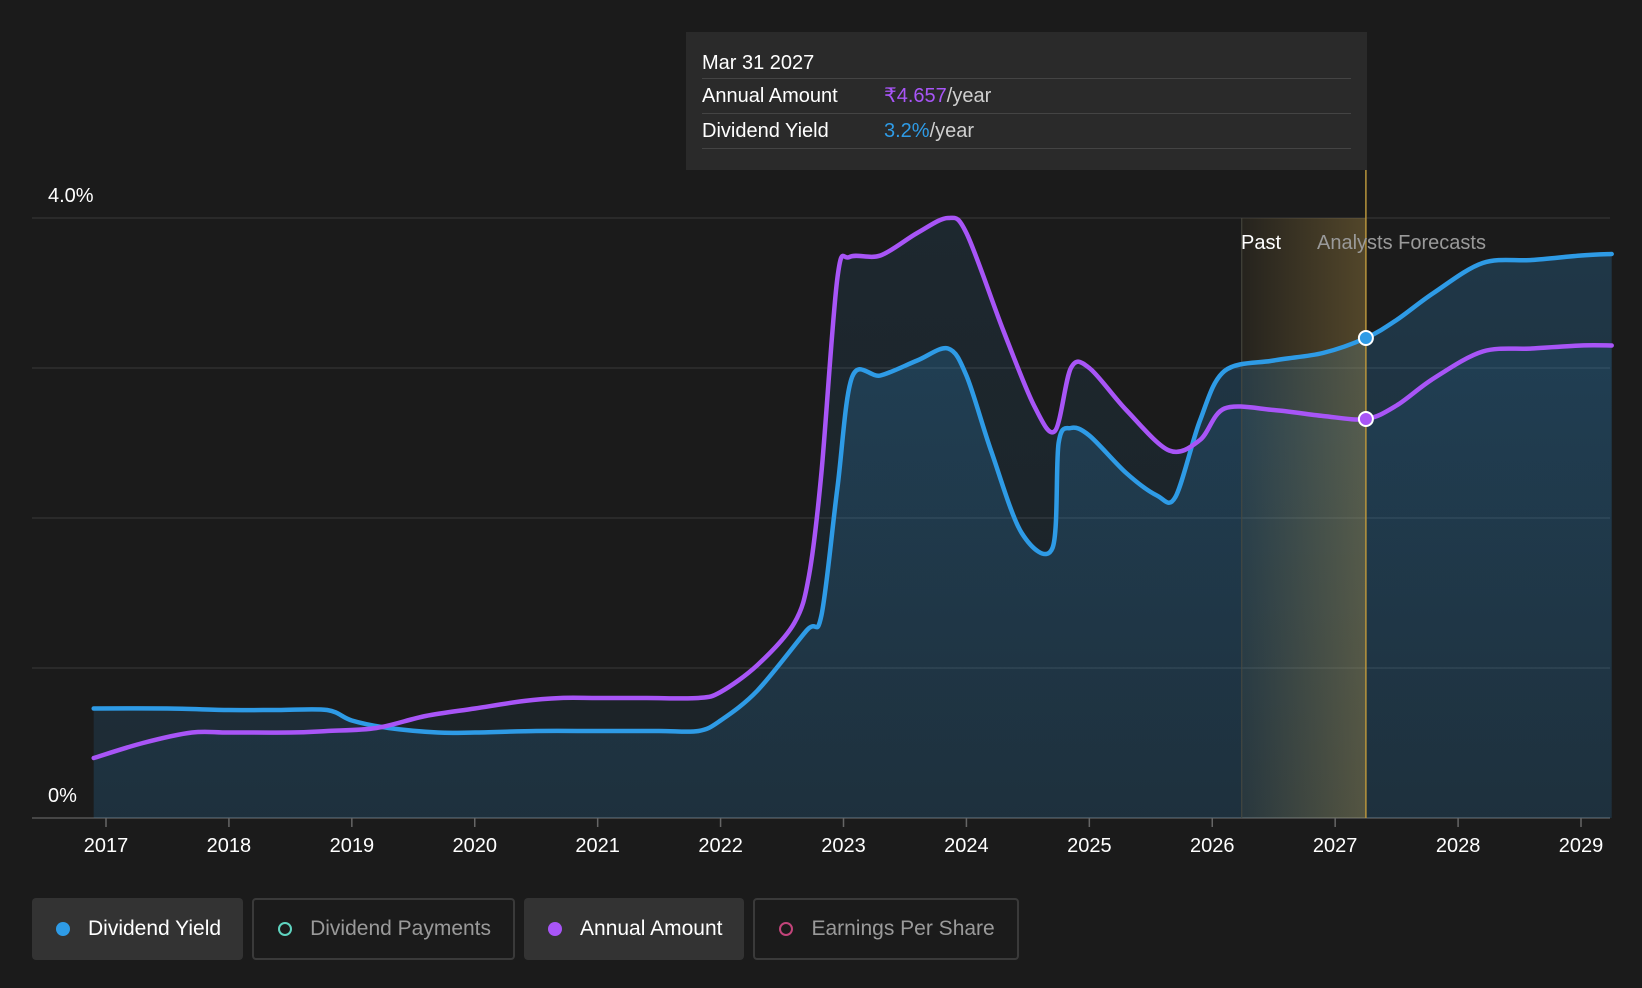 Image resolution: width=1642 pixels, height=988 pixels. Describe the element at coordinates (969, 96) in the screenshot. I see `tooltip-annual-unit: /year` at that location.